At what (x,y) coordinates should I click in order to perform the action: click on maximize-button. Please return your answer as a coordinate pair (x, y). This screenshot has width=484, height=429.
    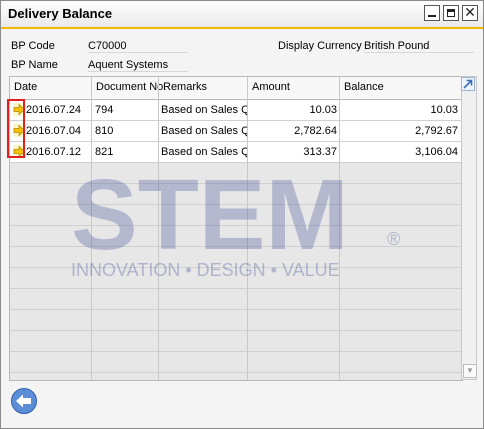
    Looking at the image, I should click on (451, 13).